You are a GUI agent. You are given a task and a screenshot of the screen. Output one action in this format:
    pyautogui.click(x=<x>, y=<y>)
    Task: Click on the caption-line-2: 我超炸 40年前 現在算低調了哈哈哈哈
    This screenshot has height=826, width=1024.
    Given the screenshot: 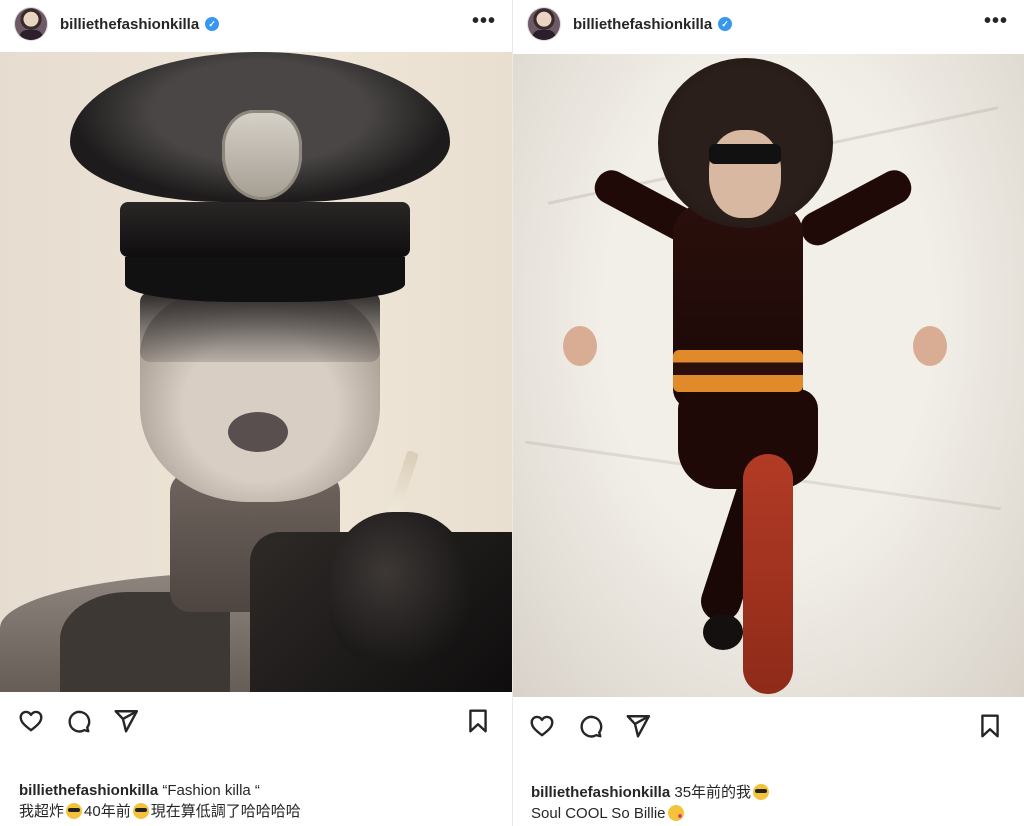 What is the action you would take?
    pyautogui.click(x=260, y=811)
    